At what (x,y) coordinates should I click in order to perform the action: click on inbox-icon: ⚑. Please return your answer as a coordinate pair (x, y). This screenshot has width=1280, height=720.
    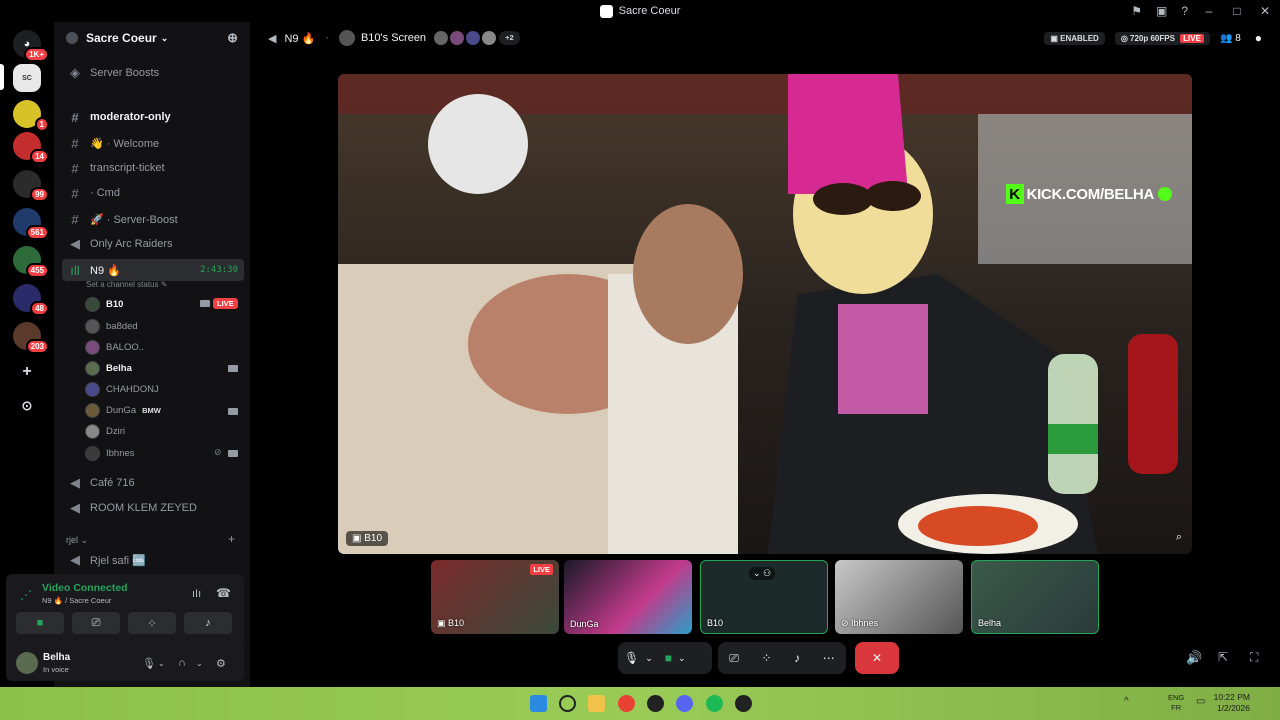
    Looking at the image, I should click on (1136, 11).